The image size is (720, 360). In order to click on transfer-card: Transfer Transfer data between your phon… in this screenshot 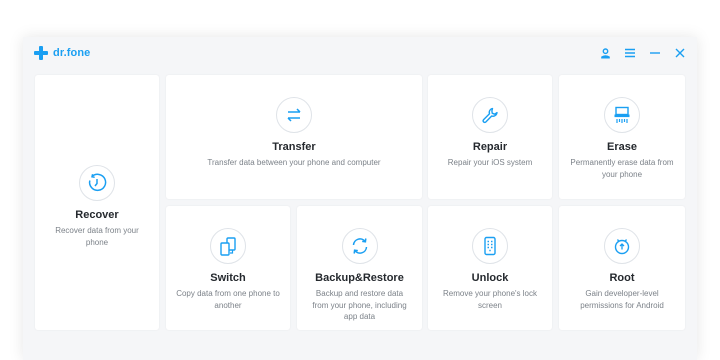, I will do `click(294, 137)`.